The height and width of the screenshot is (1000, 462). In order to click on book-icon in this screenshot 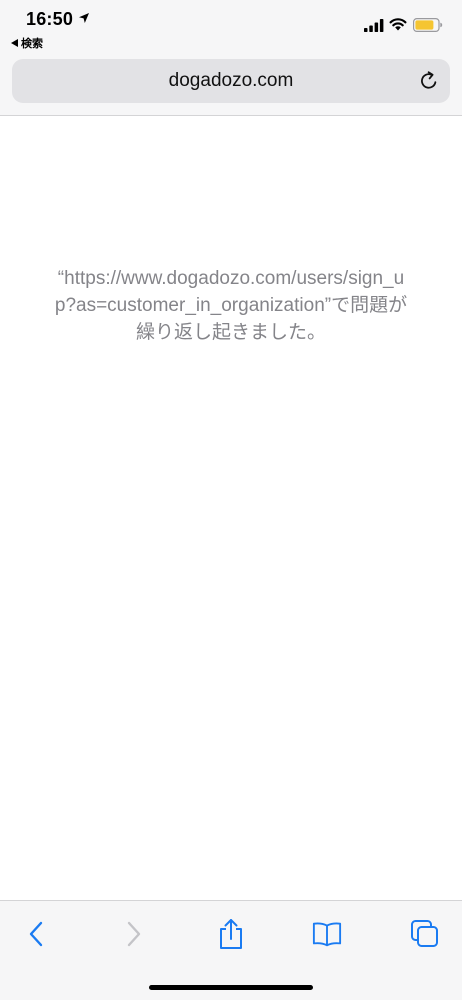, I will do `click(327, 934)`.